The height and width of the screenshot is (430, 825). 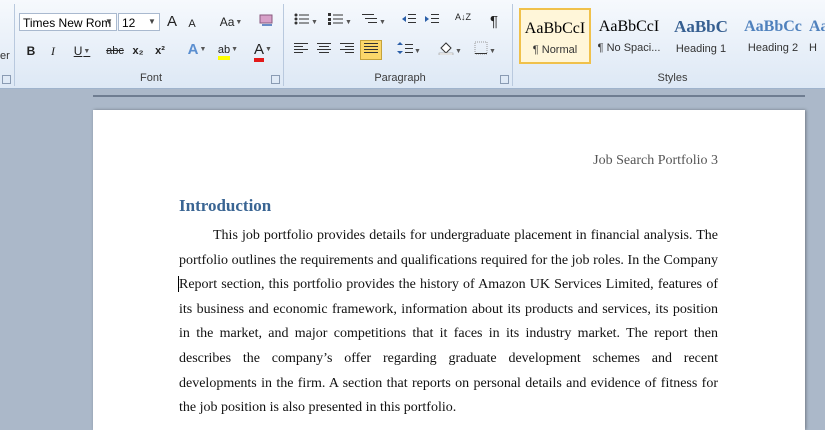 I want to click on font-group-label: Font, so click(x=150, y=78).